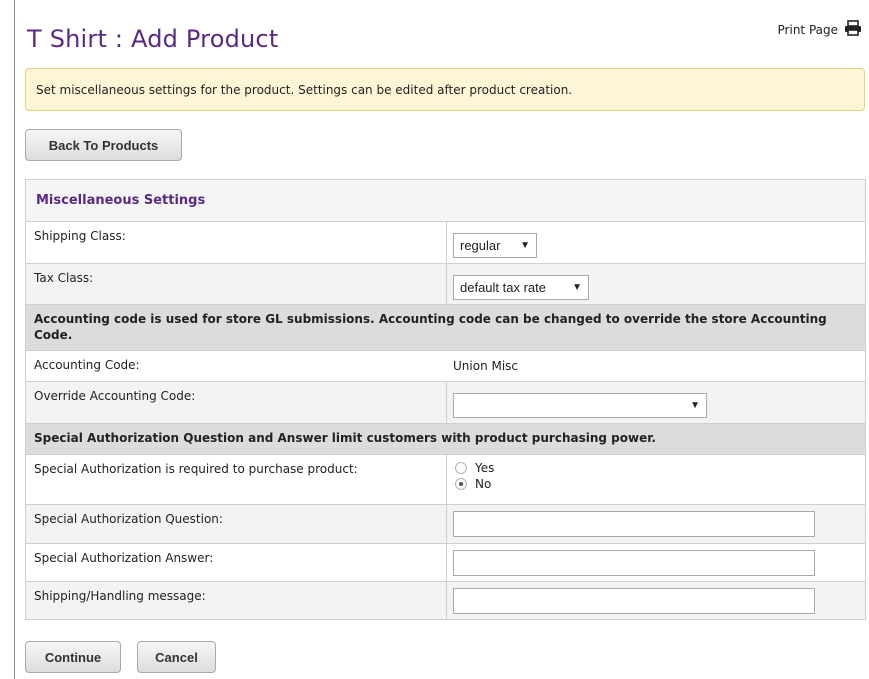 This screenshot has width=869, height=679. I want to click on print-page-link: Print Page, so click(820, 29).